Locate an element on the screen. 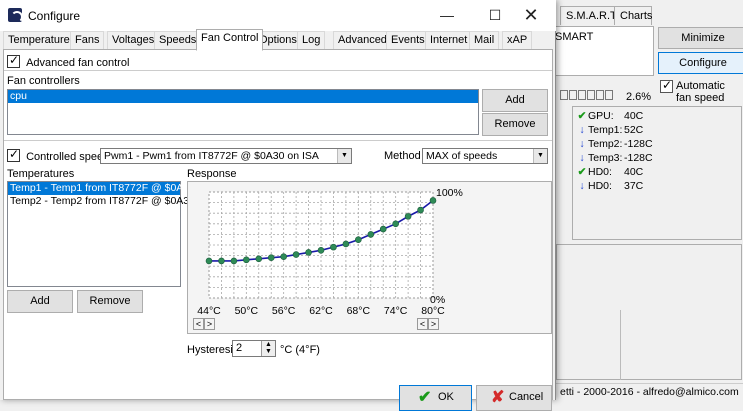  remove-controller-button: Remove is located at coordinates (515, 124).